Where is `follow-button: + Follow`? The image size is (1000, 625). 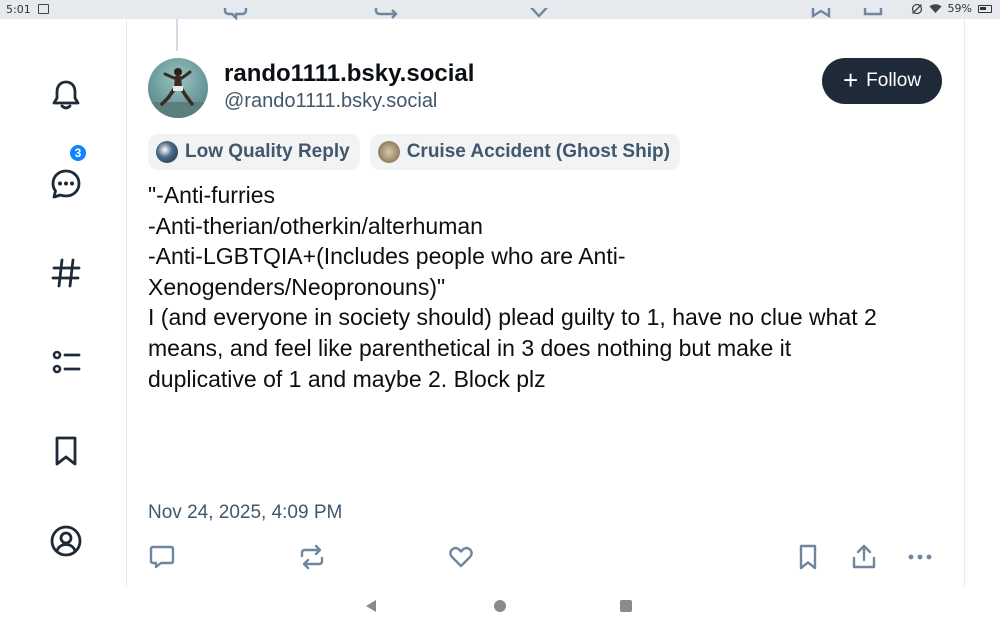 follow-button: + Follow is located at coordinates (882, 81).